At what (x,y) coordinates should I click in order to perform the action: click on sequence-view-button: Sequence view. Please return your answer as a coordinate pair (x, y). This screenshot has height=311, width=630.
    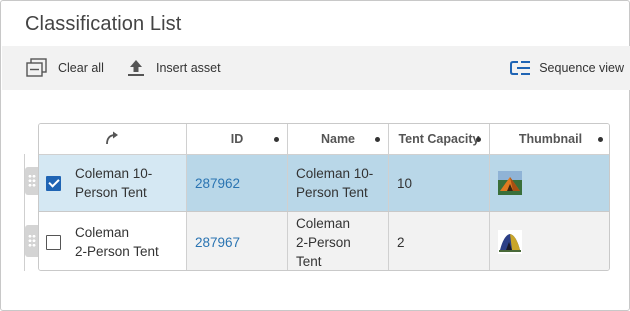
    Looking at the image, I should click on (566, 68).